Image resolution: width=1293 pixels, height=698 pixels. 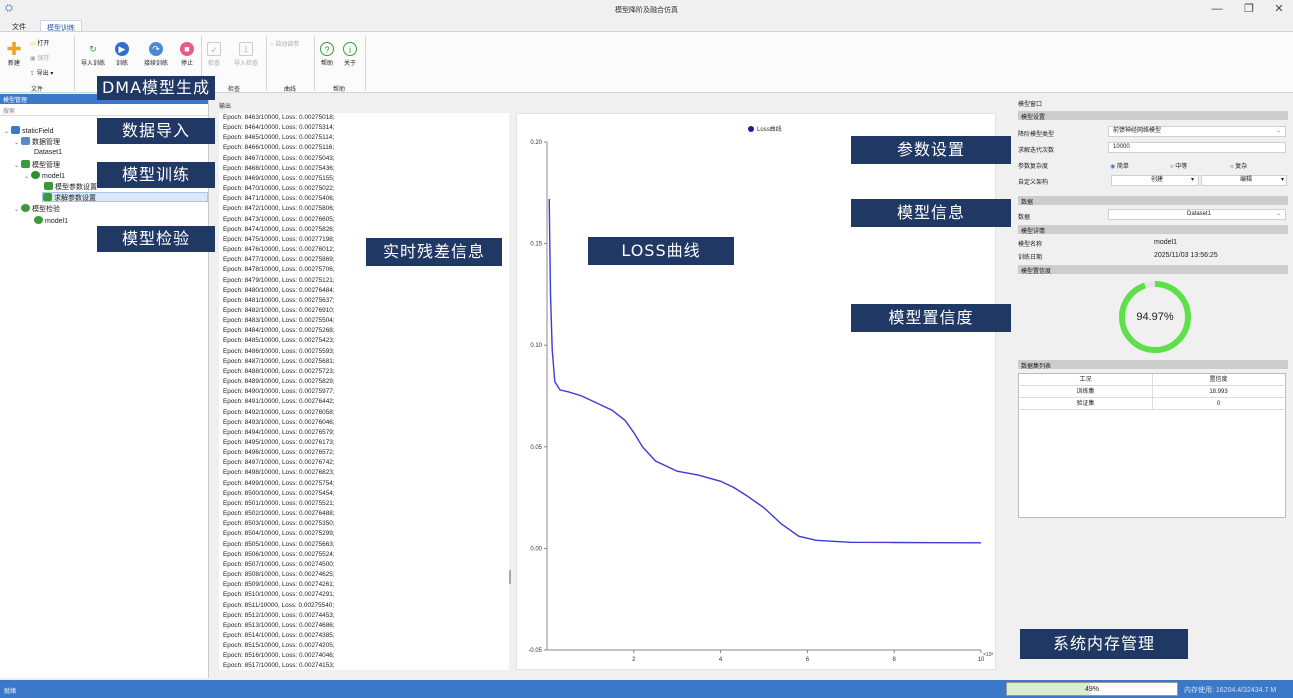 What do you see at coordinates (536, 245) in the screenshot?
I see `y-tick-label: 0.15` at bounding box center [536, 245].